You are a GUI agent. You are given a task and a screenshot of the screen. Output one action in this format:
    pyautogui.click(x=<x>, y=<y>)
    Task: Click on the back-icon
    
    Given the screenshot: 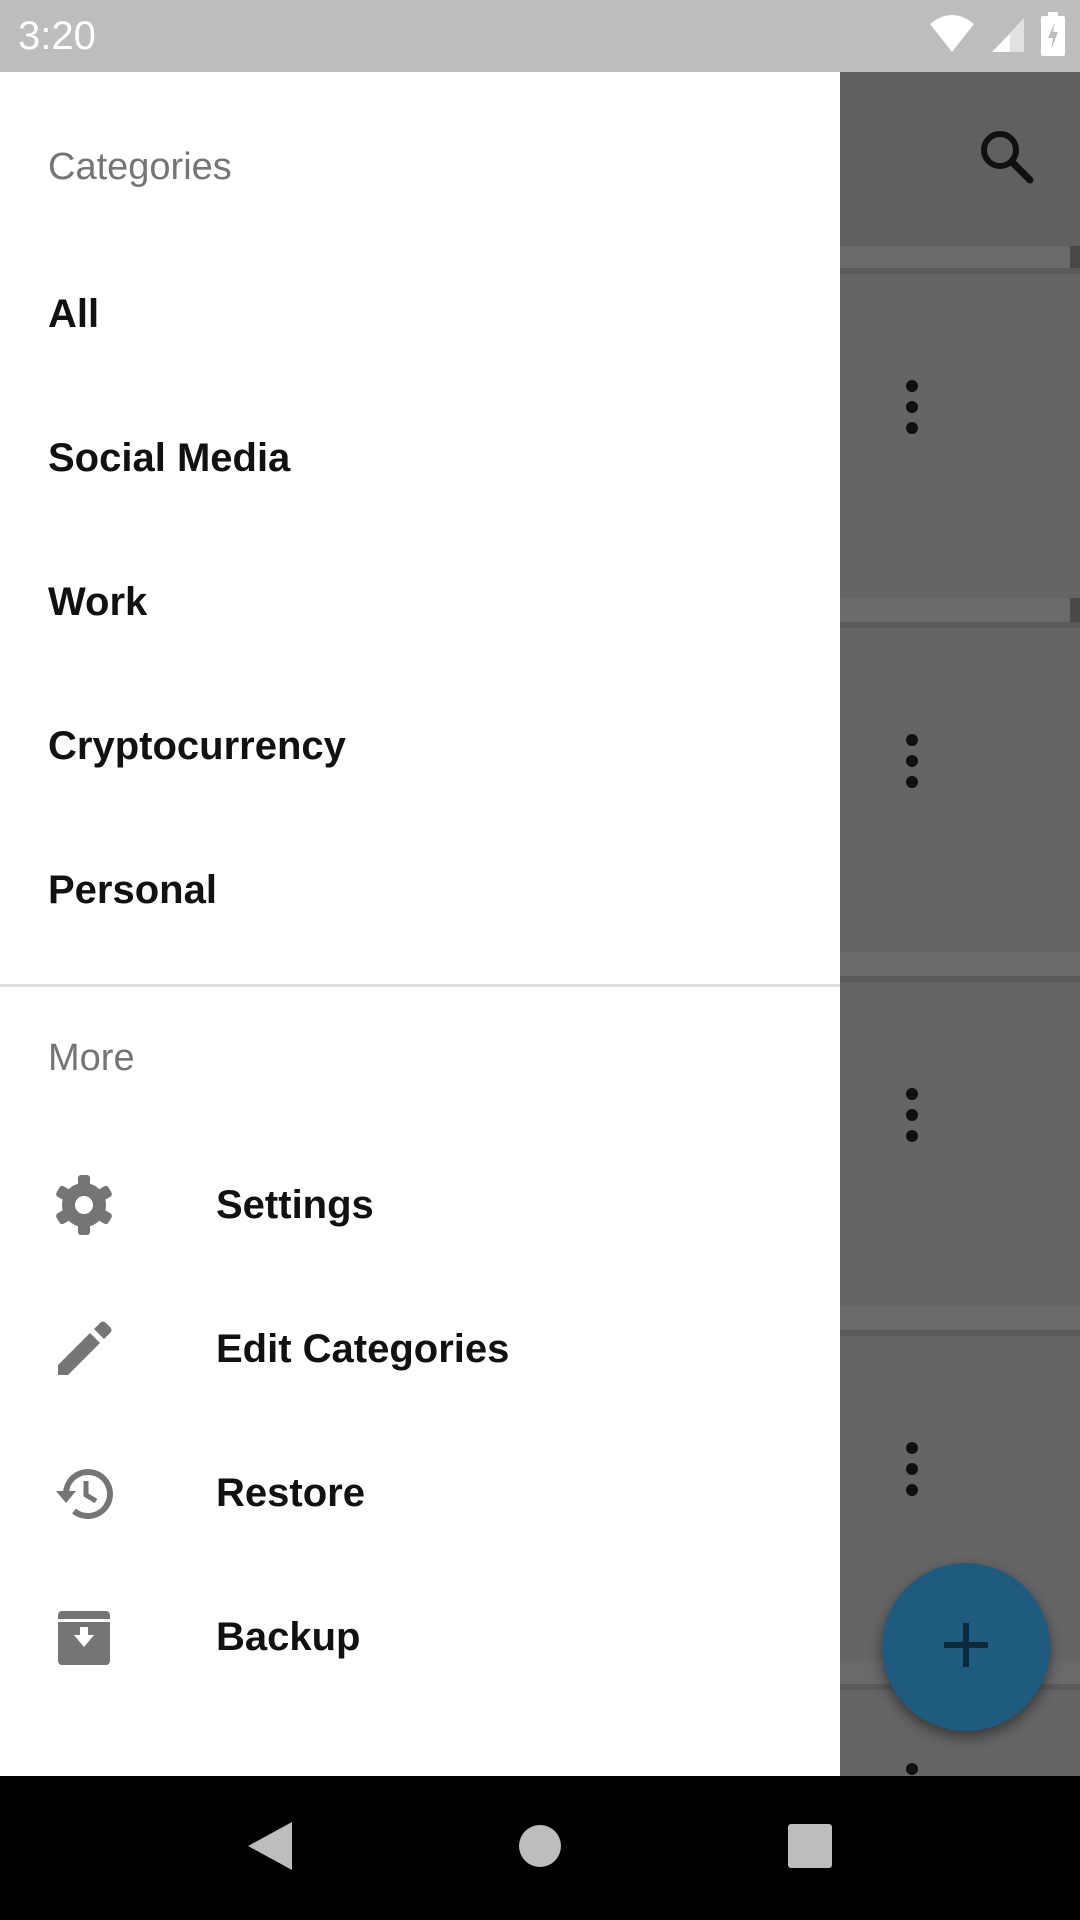 What is the action you would take?
    pyautogui.click(x=270, y=1848)
    